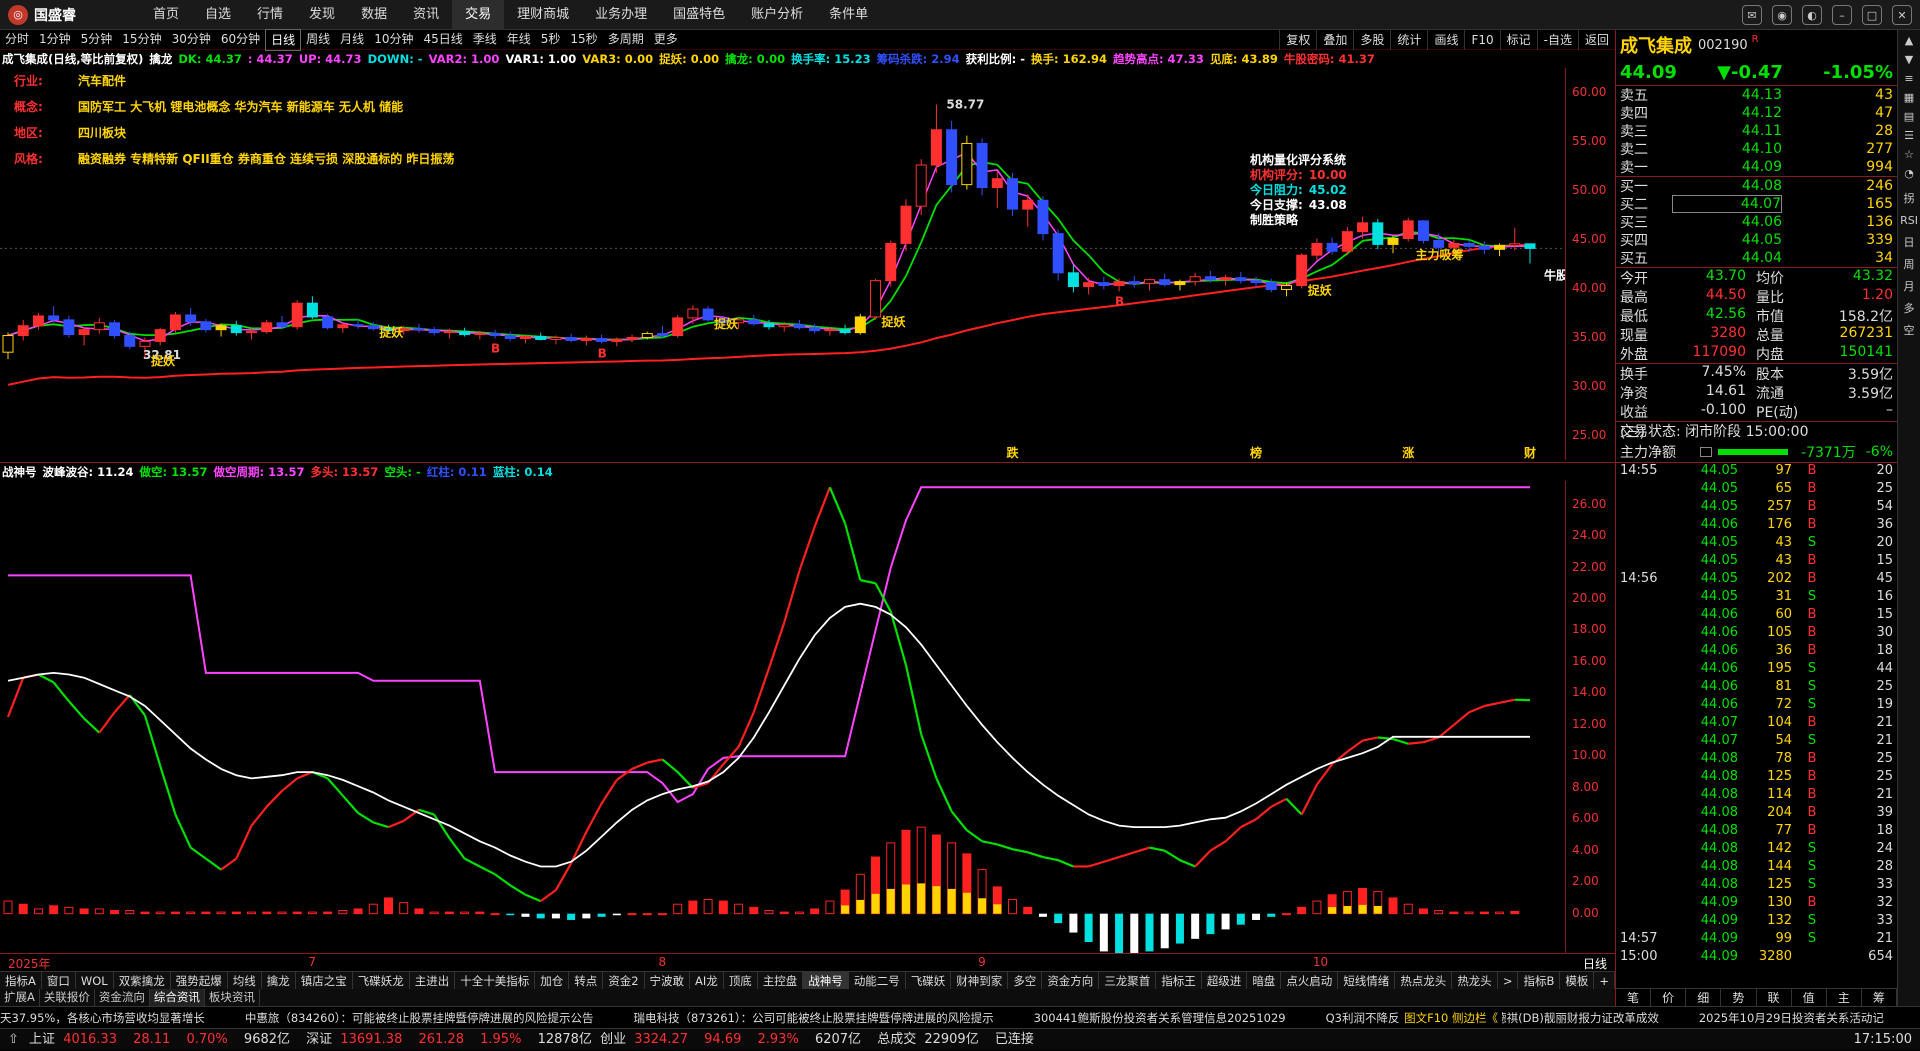 Image resolution: width=1920 pixels, height=1051 pixels. What do you see at coordinates (1481, 40) in the screenshot?
I see `tool-button-5: F10` at bounding box center [1481, 40].